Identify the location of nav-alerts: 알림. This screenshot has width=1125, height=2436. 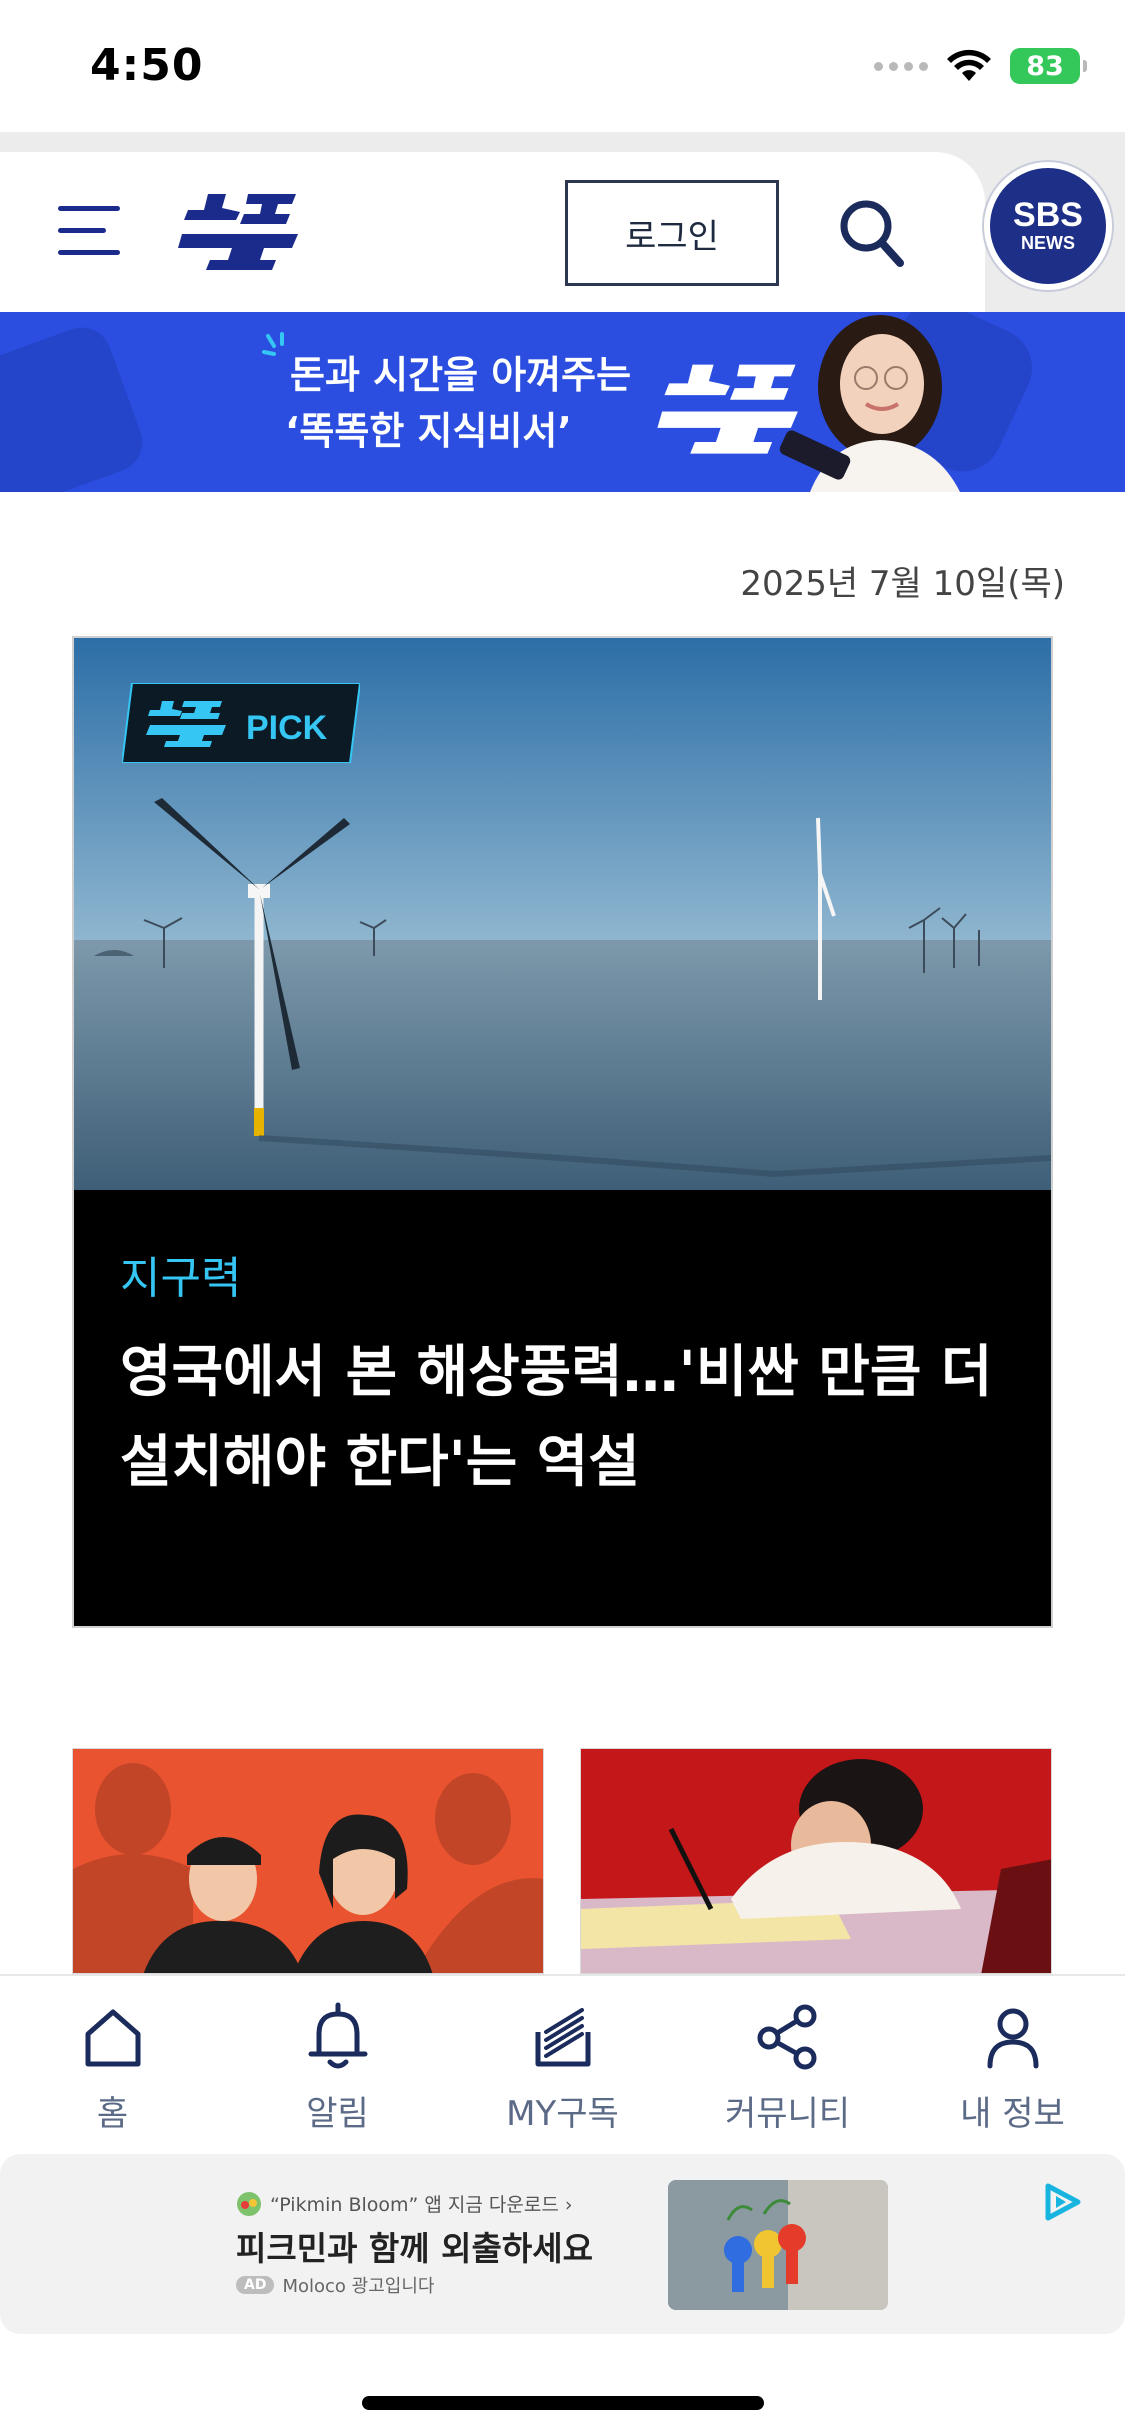
(337, 2065).